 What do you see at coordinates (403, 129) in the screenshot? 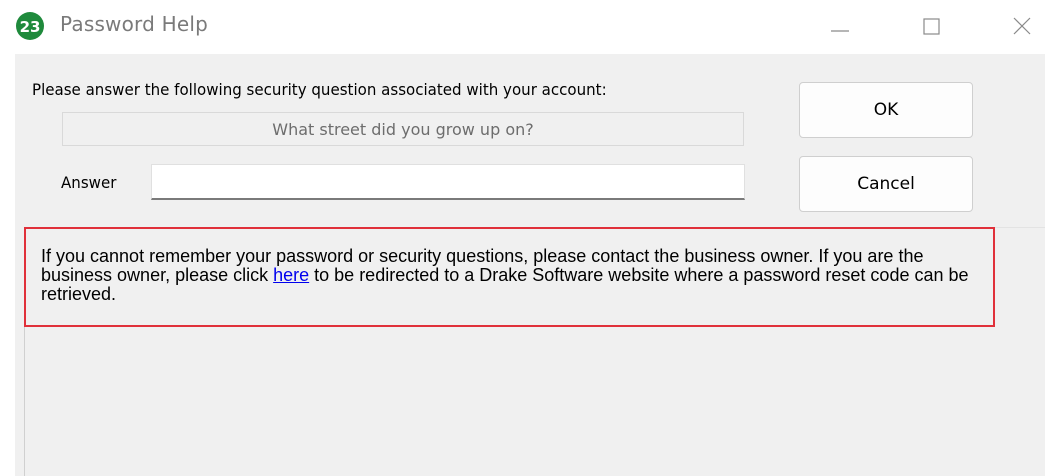
I see `security-question-display: What street did you grow up on?` at bounding box center [403, 129].